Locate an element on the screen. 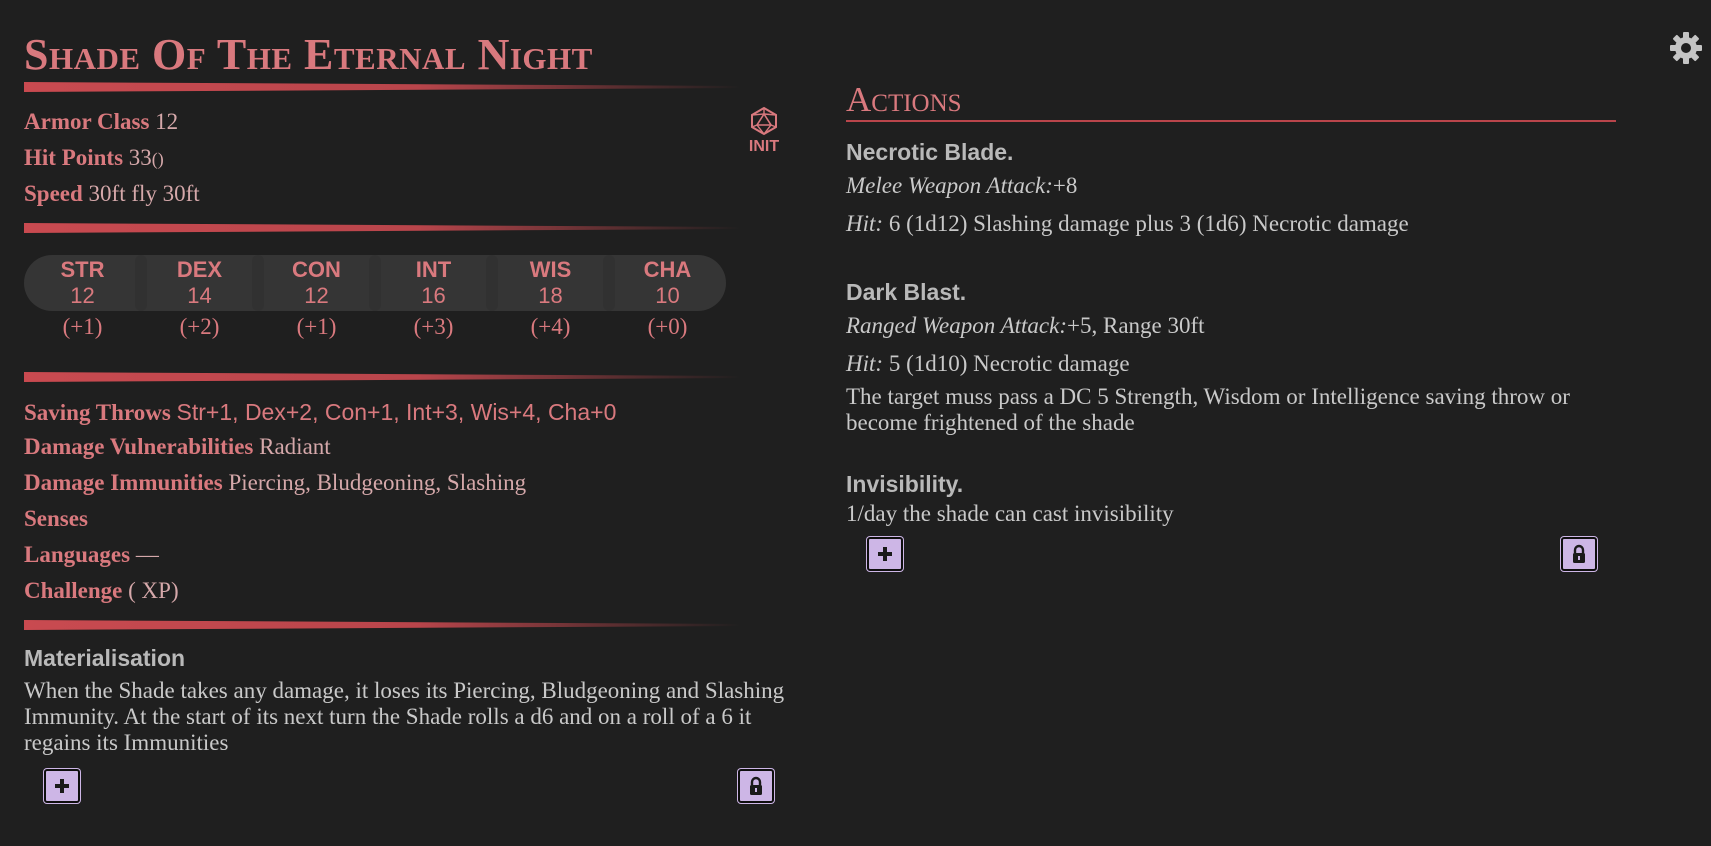 The width and height of the screenshot is (1711, 846). initiative-button: INIT is located at coordinates (764, 131).